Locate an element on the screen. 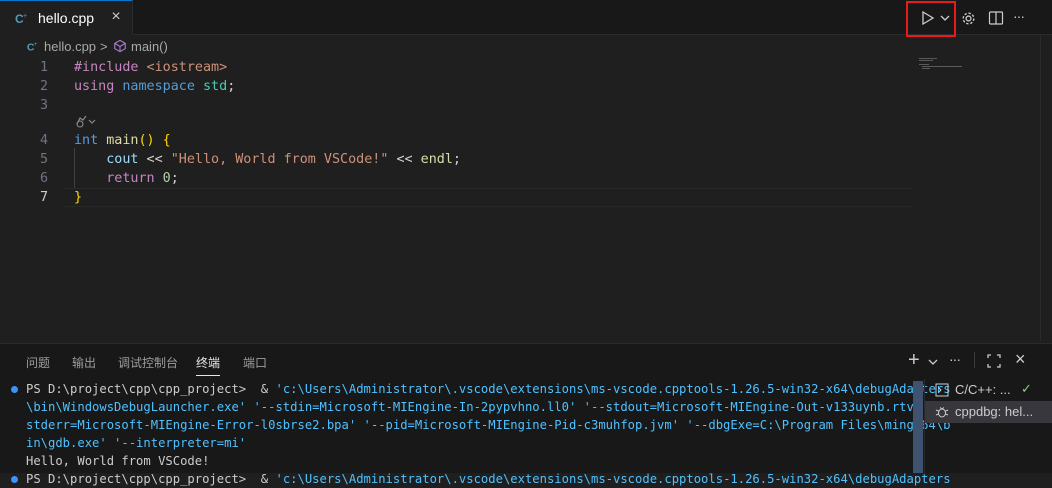  tab-debug-console: 调试控制台 is located at coordinates (148, 362).